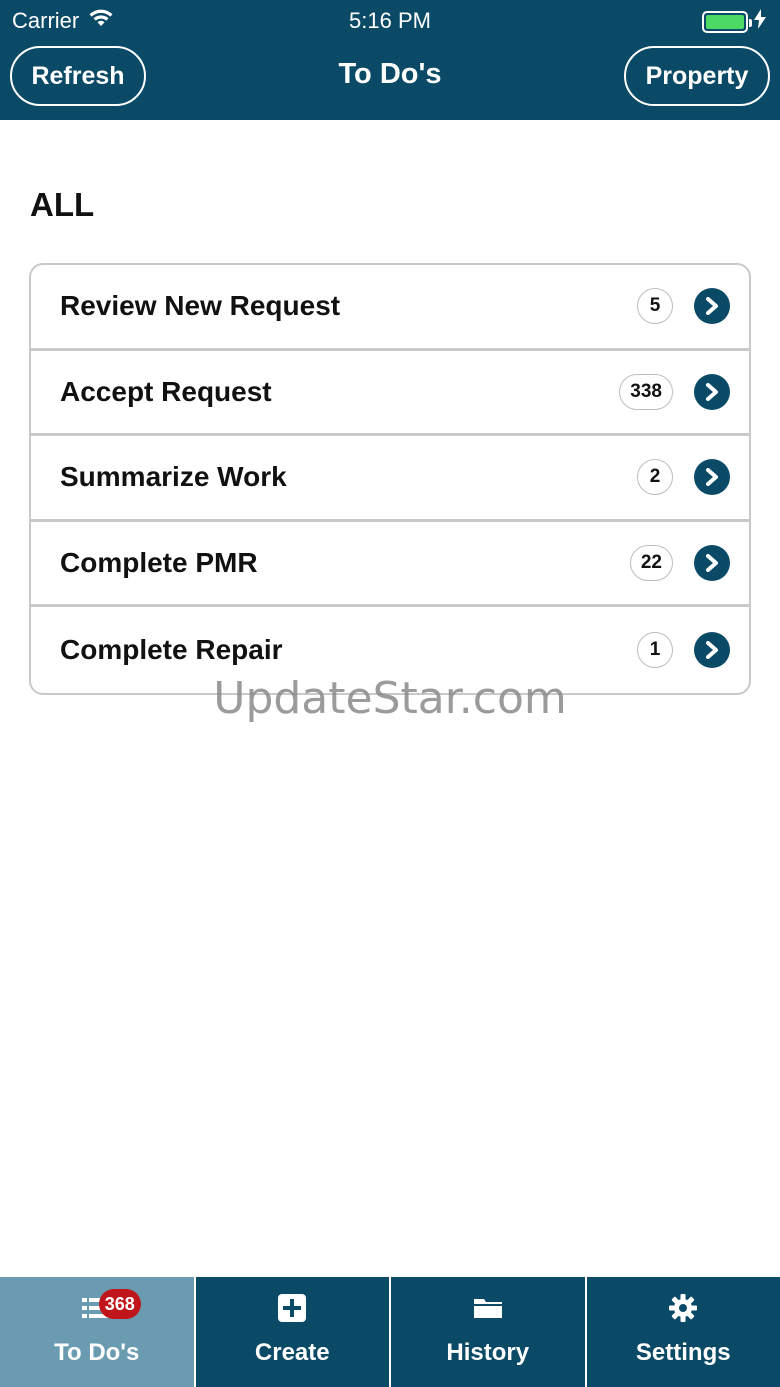 This screenshot has width=780, height=1387. What do you see at coordinates (390, 60) in the screenshot?
I see `app-header: Carrier 5:16 PM Refresh To Do's Property` at bounding box center [390, 60].